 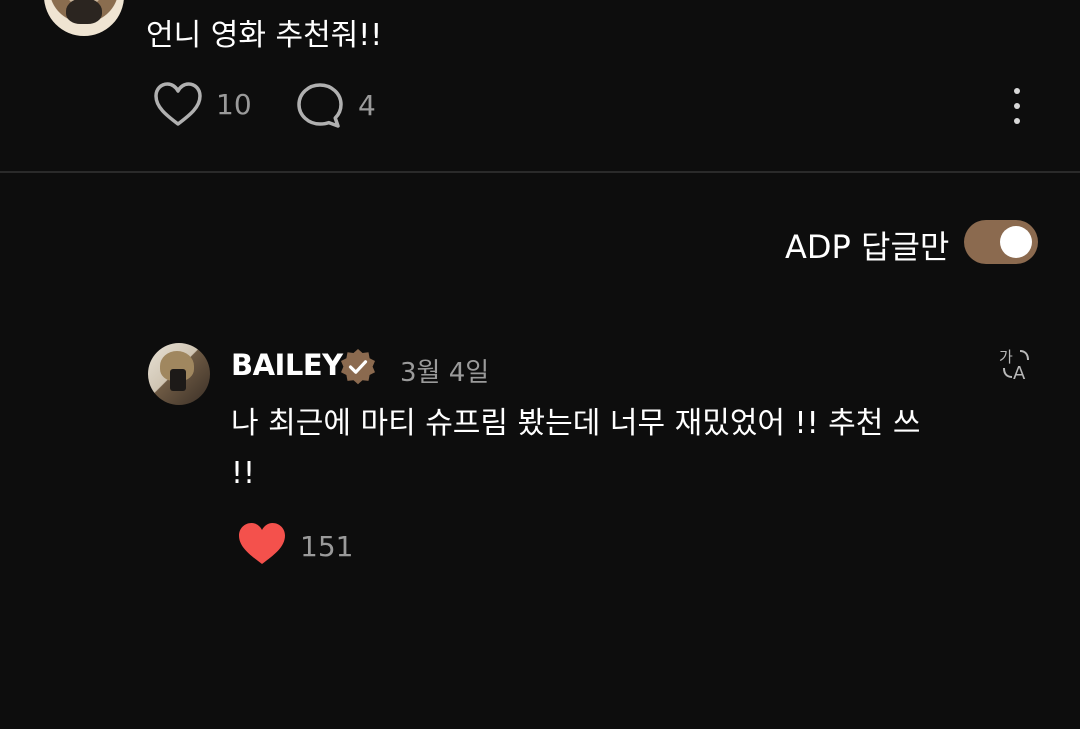 I want to click on verified-badge-icon, so click(x=358, y=367).